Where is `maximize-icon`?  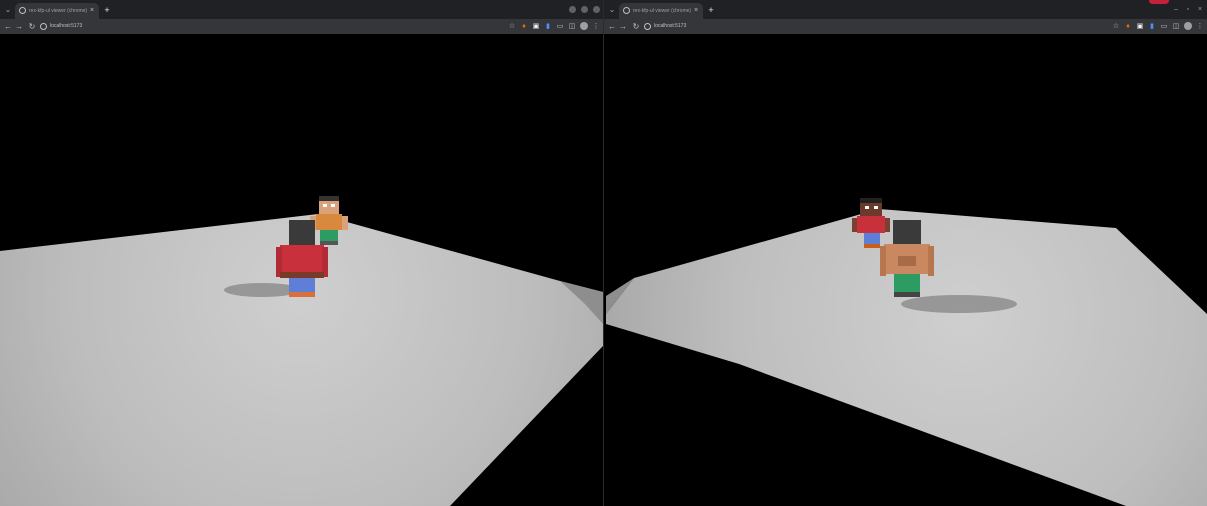 maximize-icon is located at coordinates (584, 10).